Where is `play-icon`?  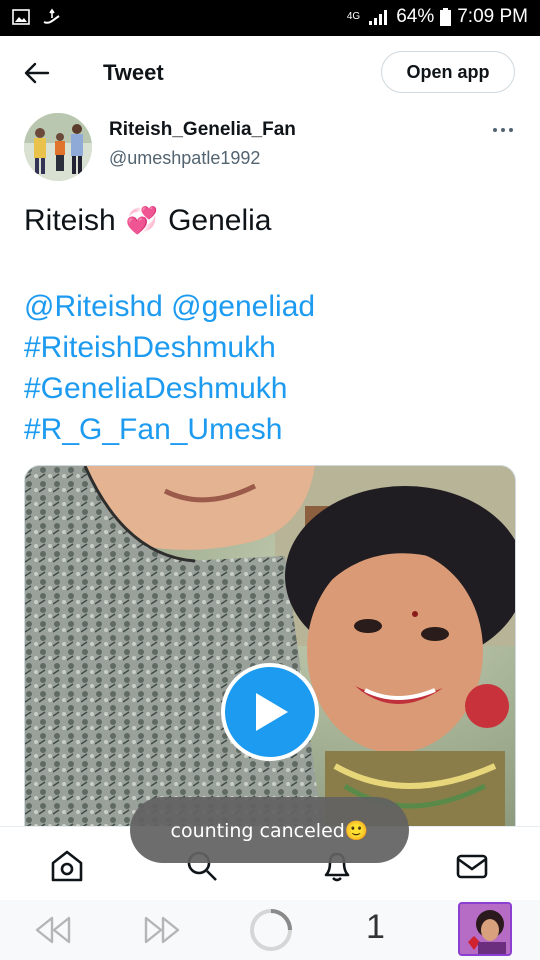
play-icon is located at coordinates (272, 712).